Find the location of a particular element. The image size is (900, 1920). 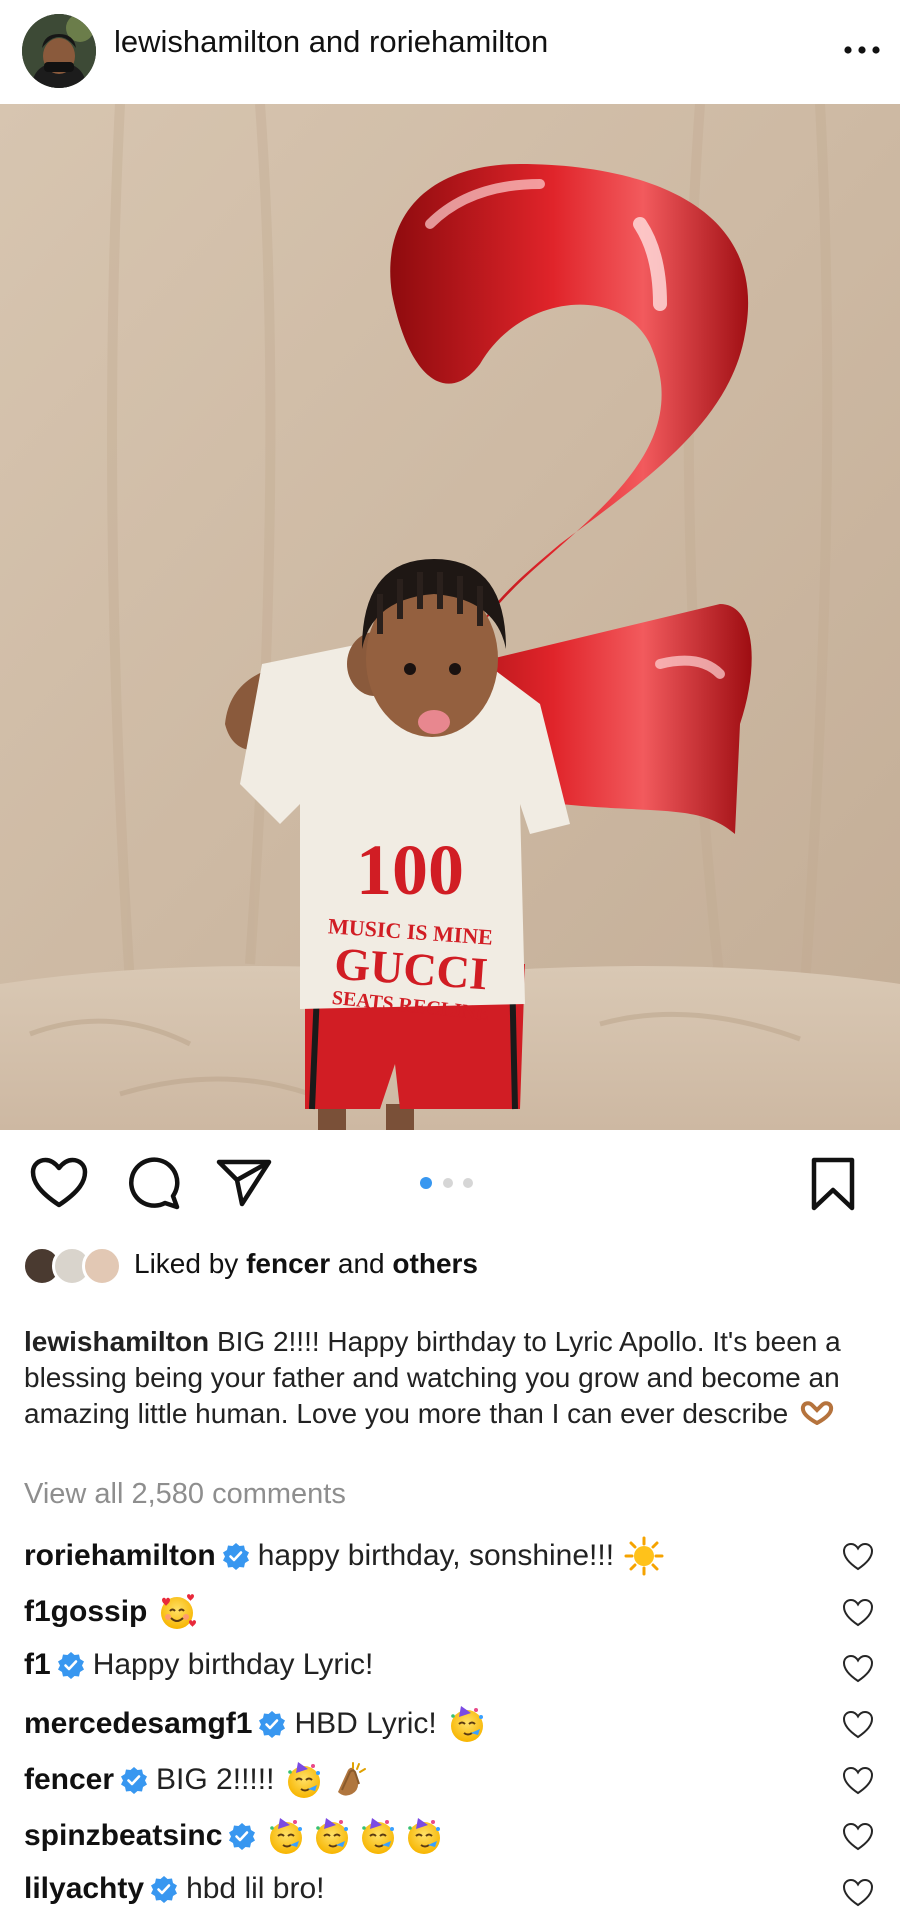

comment-text: happy birthday, sonshine!!! is located at coordinates (436, 1555).